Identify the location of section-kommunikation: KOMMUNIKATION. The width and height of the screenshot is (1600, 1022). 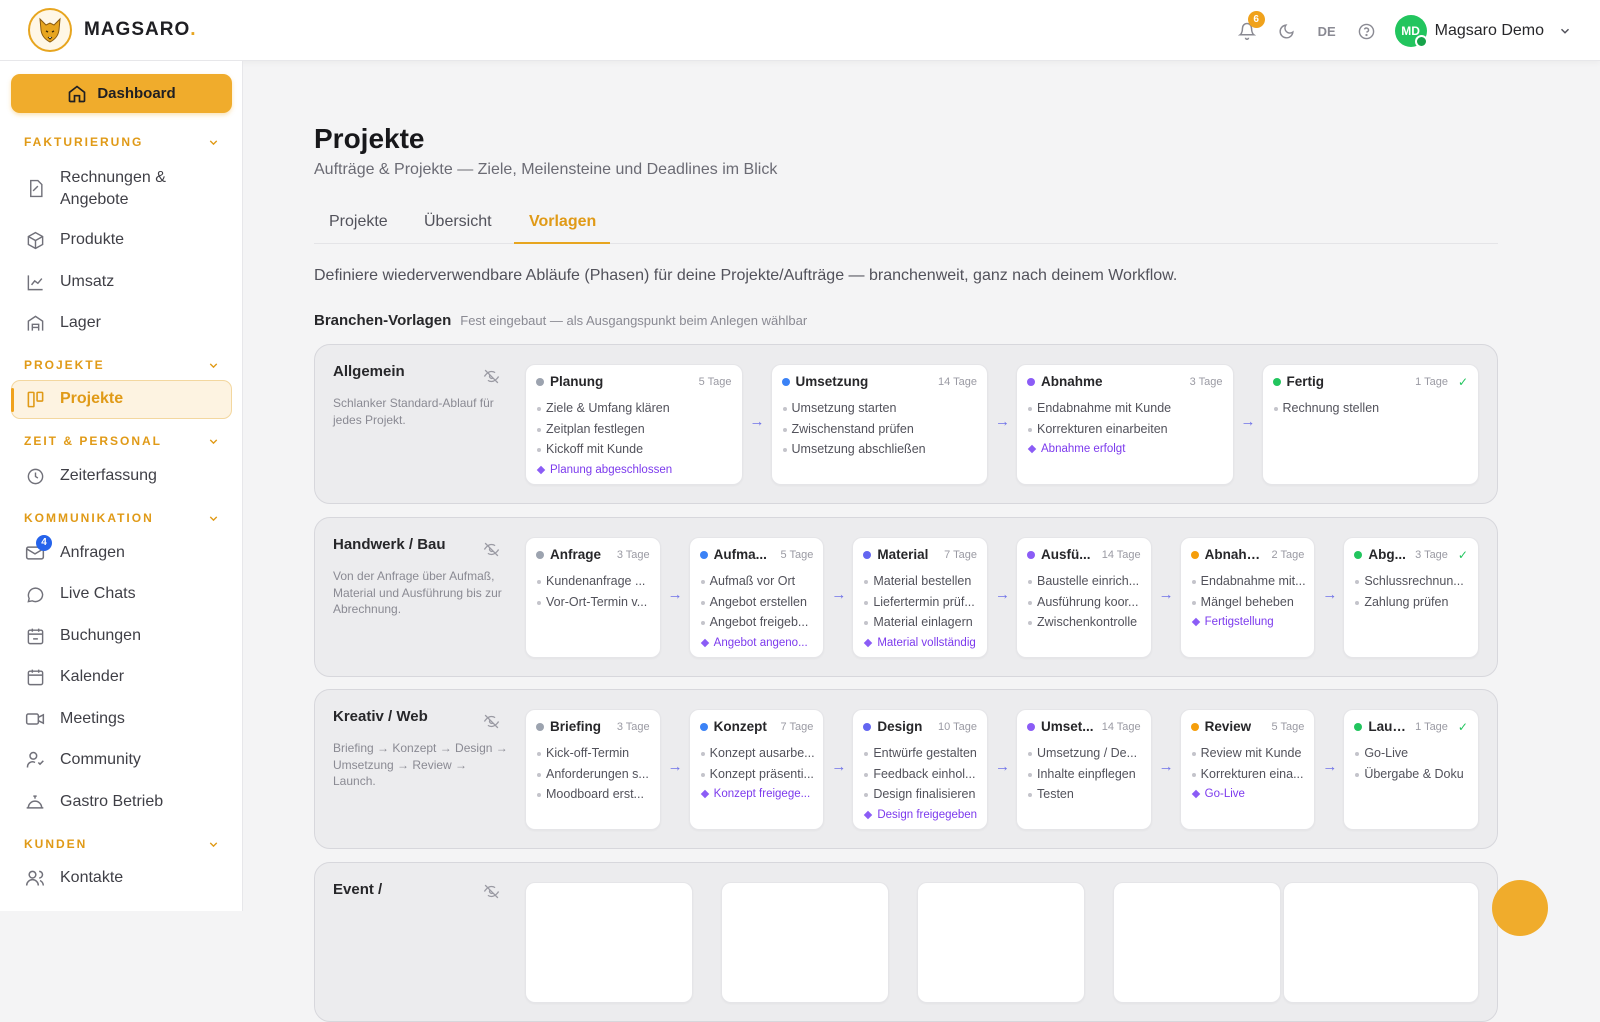
(122, 518).